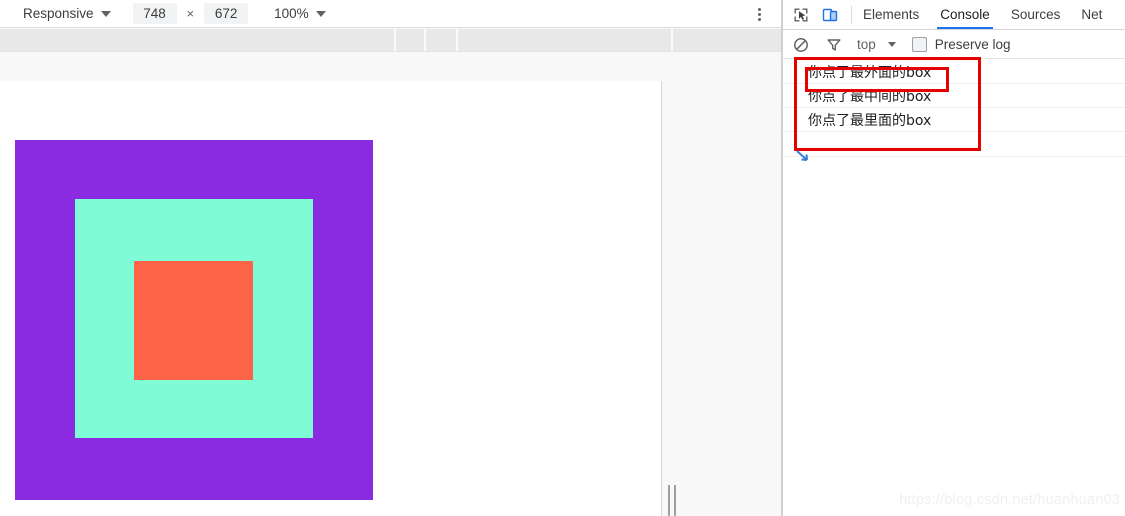 The width and height of the screenshot is (1125, 516). Describe the element at coordinates (870, 96) in the screenshot. I see `console-message-text: 你点了最中间的box` at that location.